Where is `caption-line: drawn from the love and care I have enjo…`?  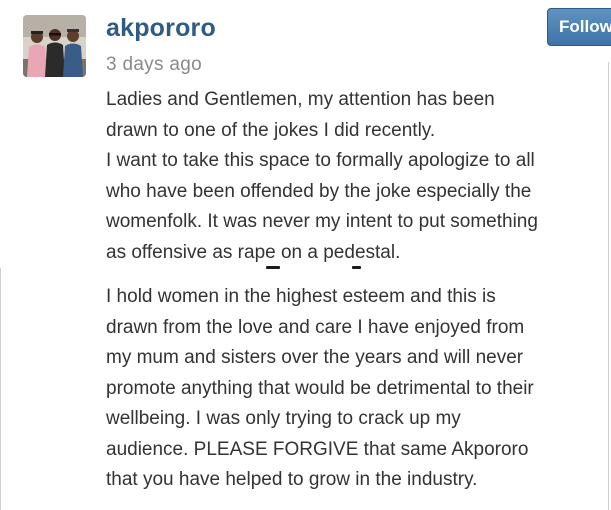
caption-line: drawn from the love and care I have enjo… is located at coordinates (315, 327).